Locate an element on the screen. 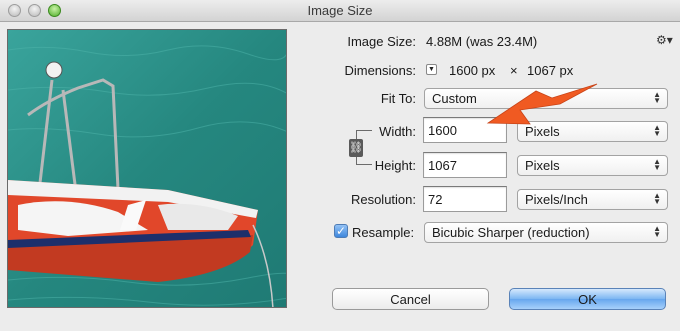  dimensions-unit-dropdown-icon: ▼ is located at coordinates (431, 69).